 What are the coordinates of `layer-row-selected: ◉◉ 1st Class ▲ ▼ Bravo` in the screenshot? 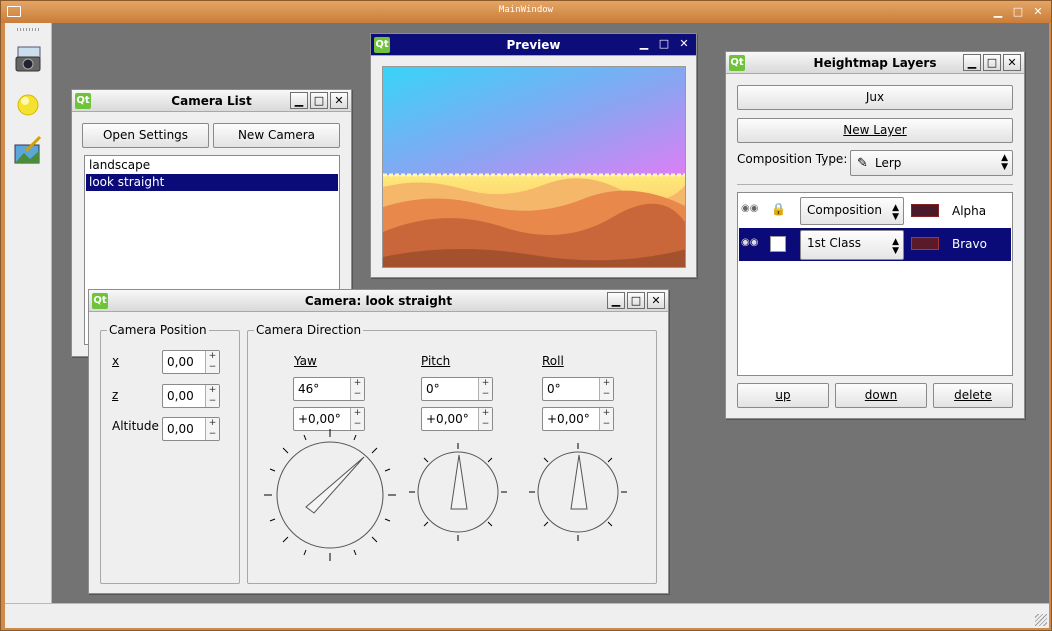 It's located at (875, 244).